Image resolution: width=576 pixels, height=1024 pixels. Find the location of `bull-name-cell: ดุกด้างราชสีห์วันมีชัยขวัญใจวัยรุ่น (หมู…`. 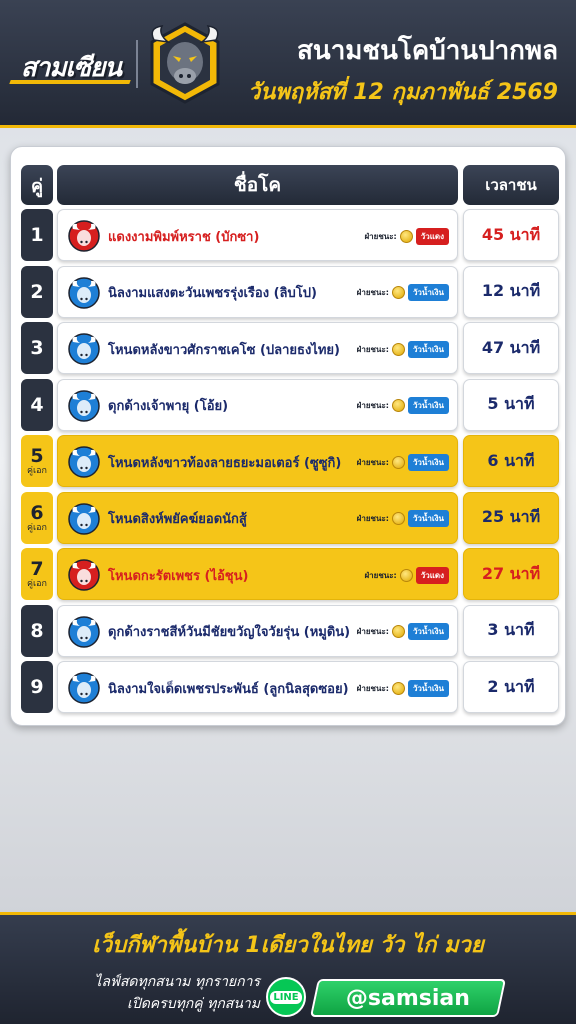

bull-name-cell: ดุกด้างราชสีห์วันมีชัยขวัญใจวัยรุ่น (หมู… is located at coordinates (257, 630).